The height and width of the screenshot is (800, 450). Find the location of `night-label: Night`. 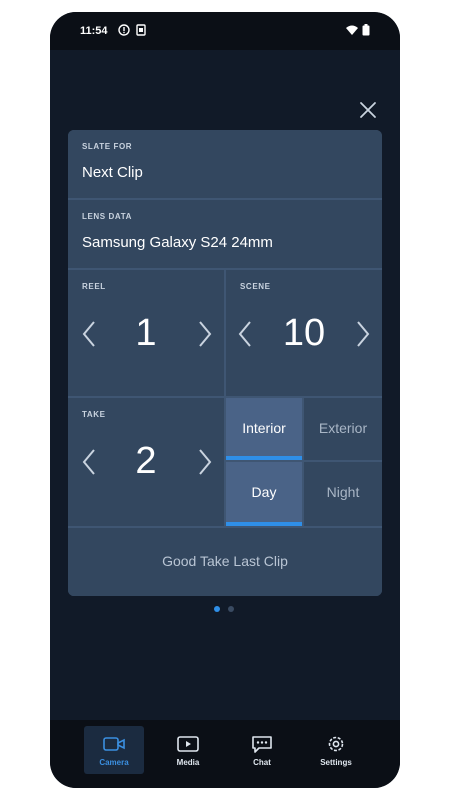

night-label: Night is located at coordinates (343, 492).